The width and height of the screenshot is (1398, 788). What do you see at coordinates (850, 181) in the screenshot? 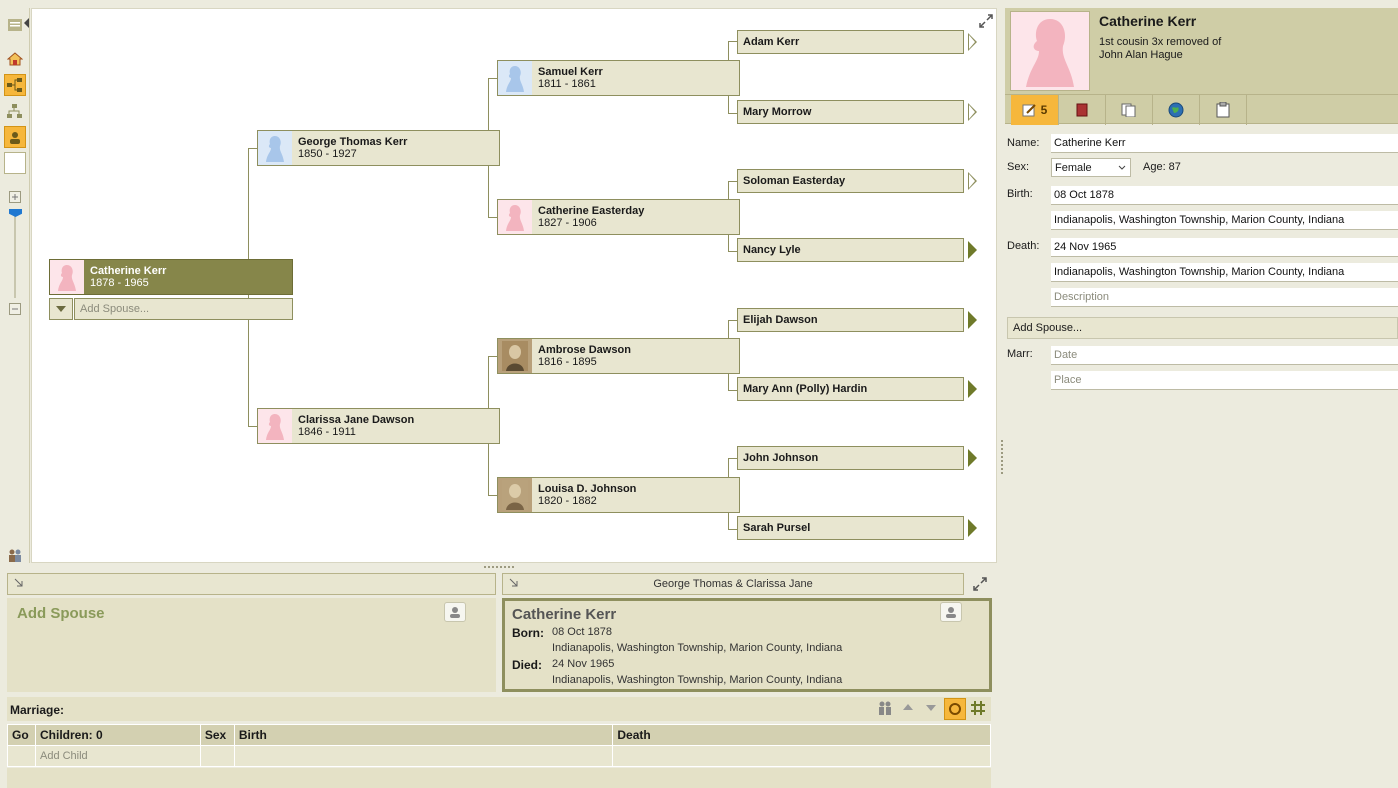
I see `tree-great-grandparent: Soloman Easterday` at bounding box center [850, 181].